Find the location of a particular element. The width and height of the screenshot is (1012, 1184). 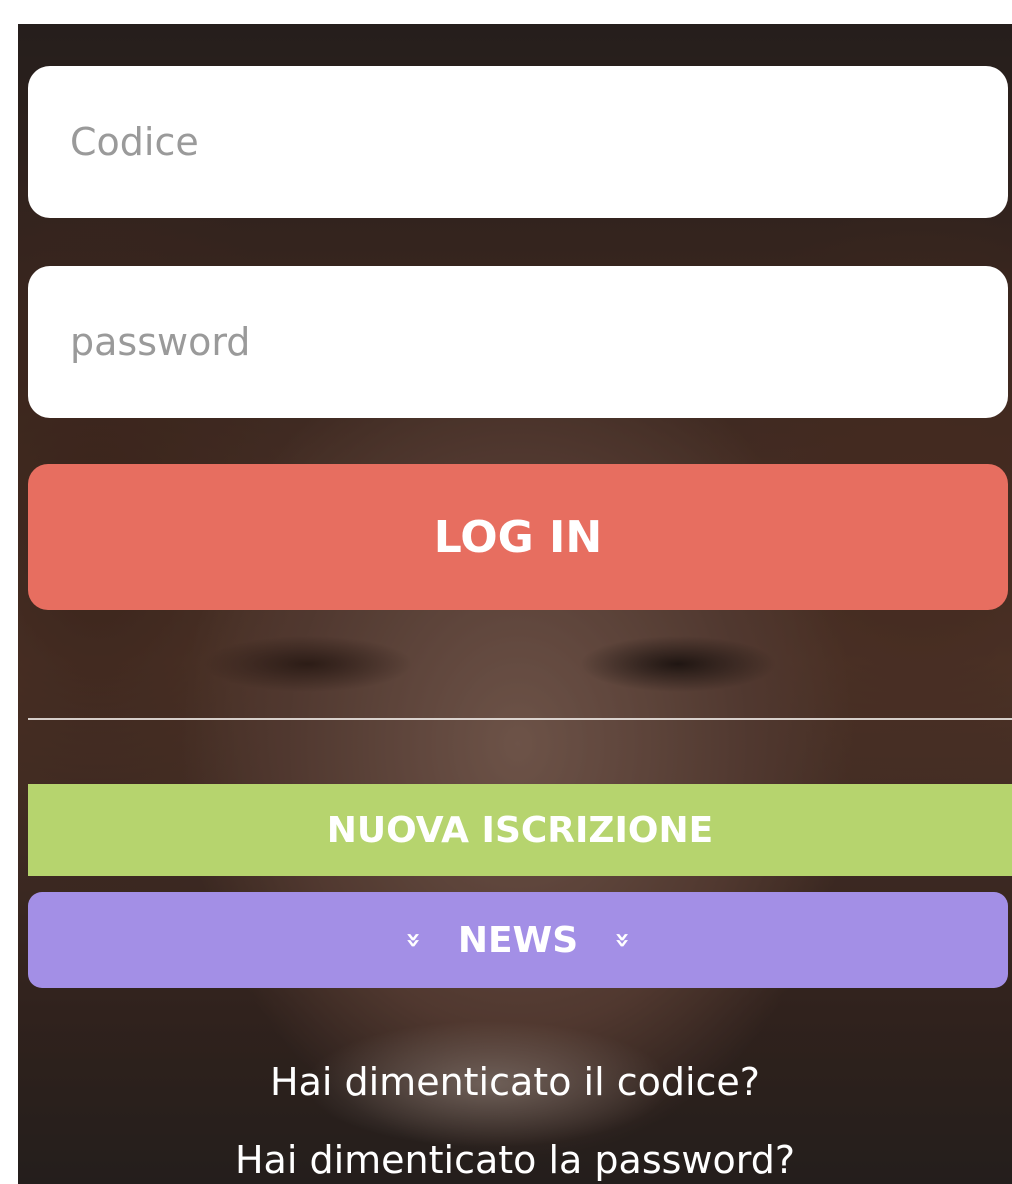

news-button: » NEWS » is located at coordinates (518, 940).